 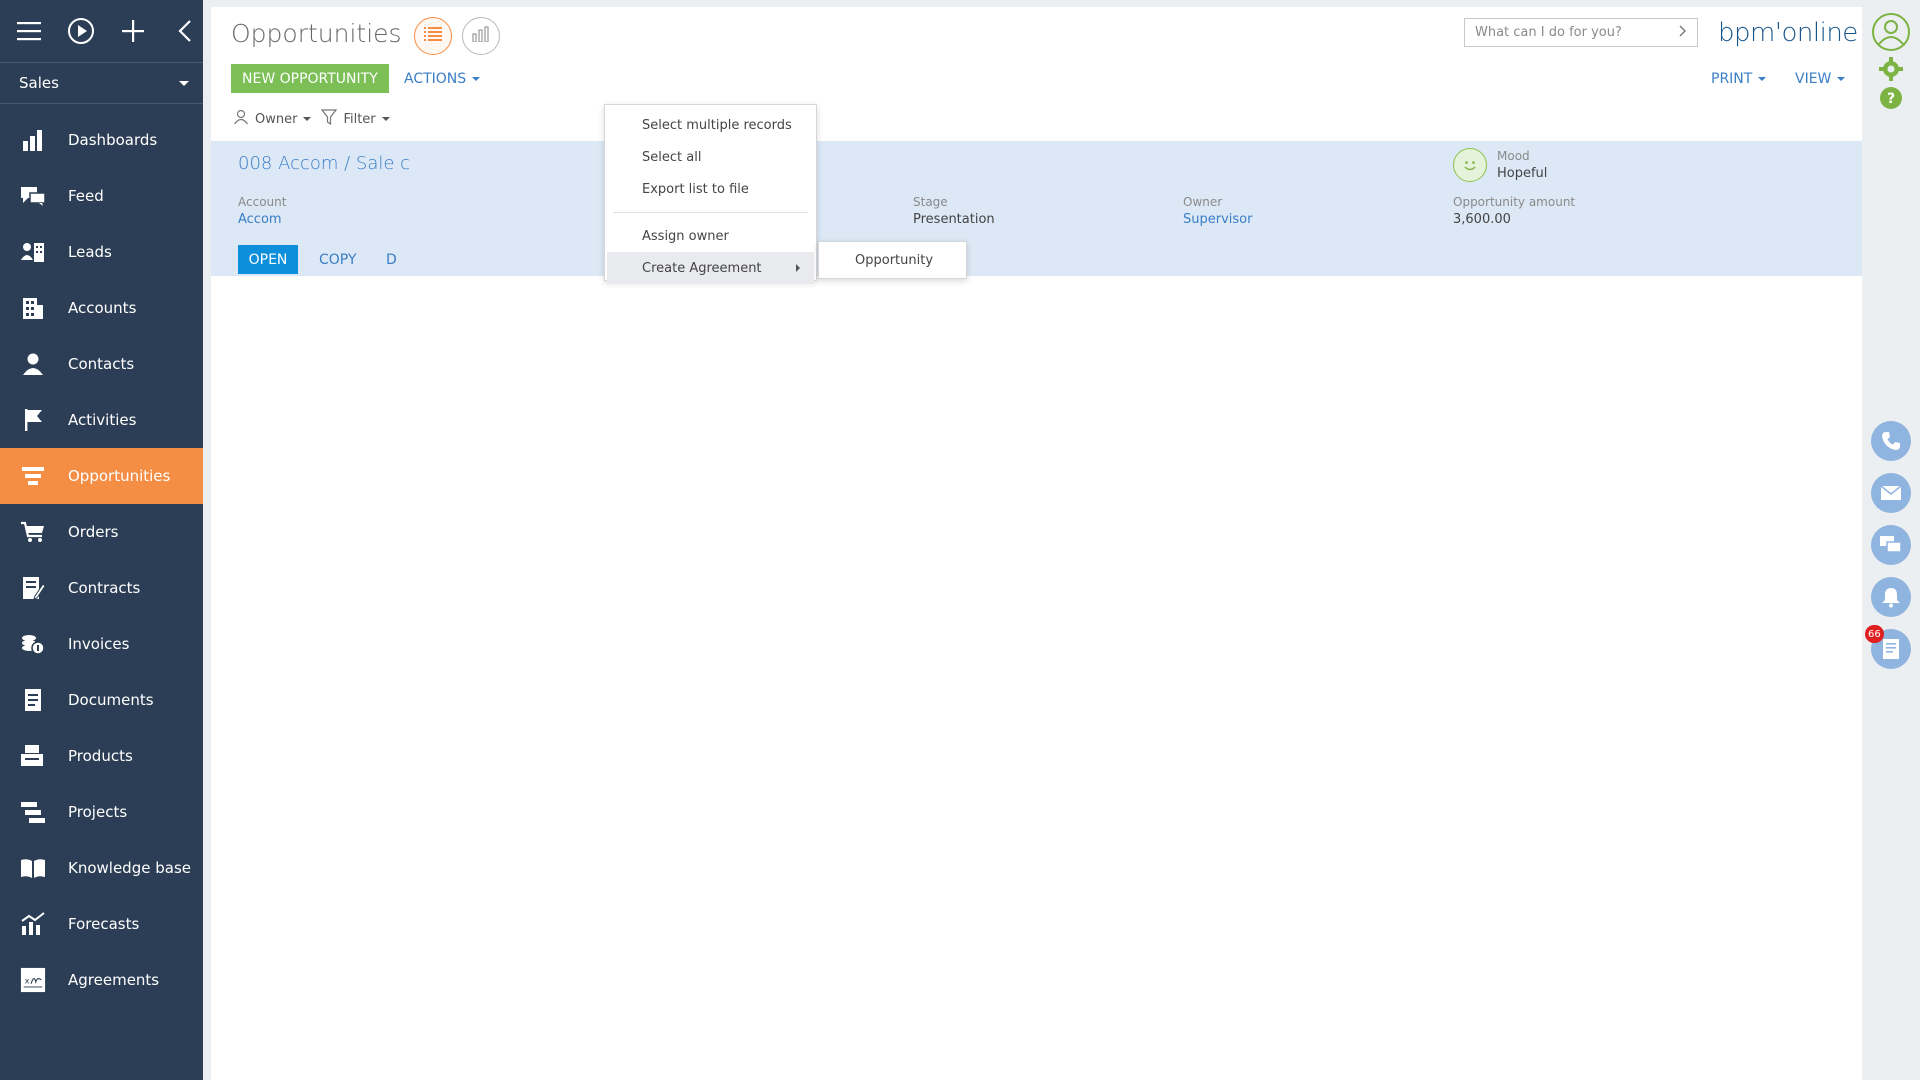 What do you see at coordinates (27, 981) in the screenshot?
I see `svg-text: x` at bounding box center [27, 981].